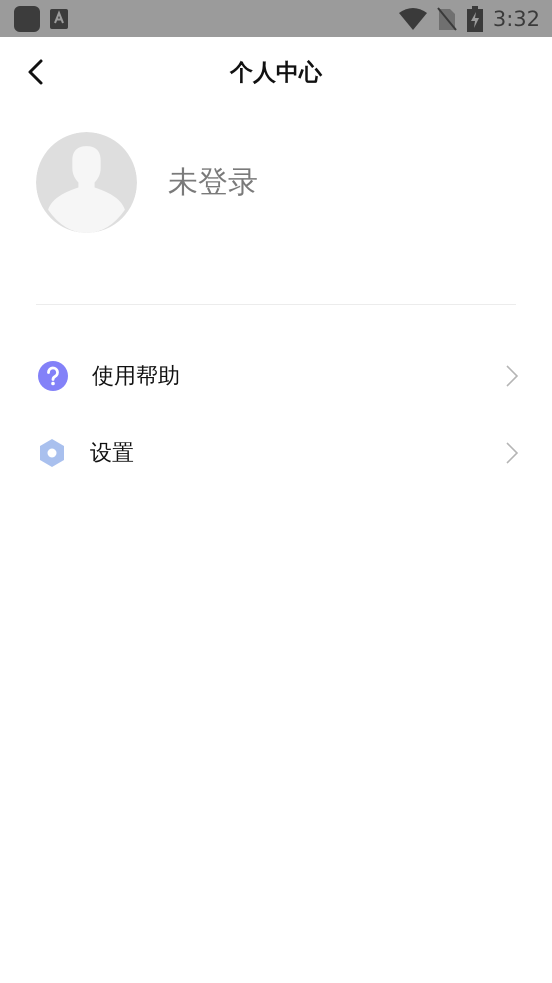 The width and height of the screenshot is (552, 983). I want to click on no-sim-icon, so click(446, 18).